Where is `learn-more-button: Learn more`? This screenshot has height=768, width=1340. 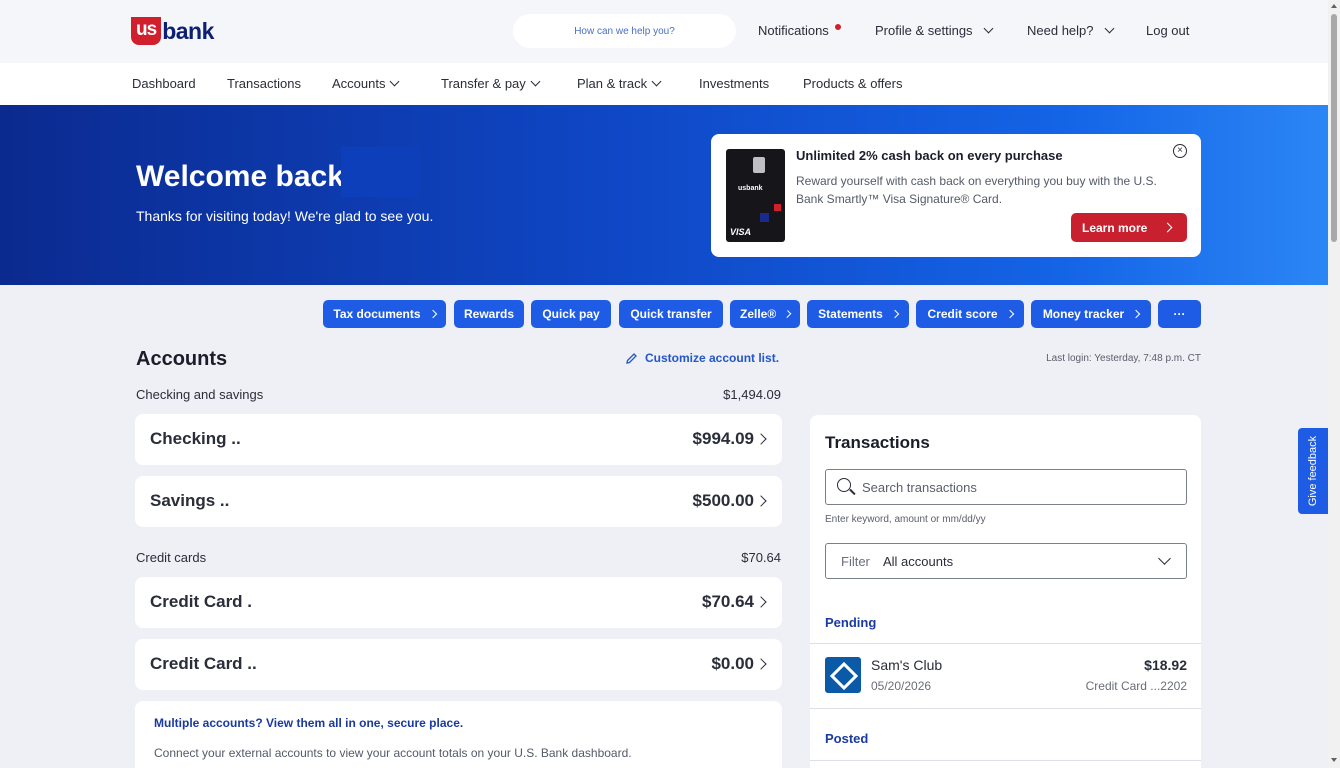
learn-more-button: Learn more is located at coordinates (1129, 227).